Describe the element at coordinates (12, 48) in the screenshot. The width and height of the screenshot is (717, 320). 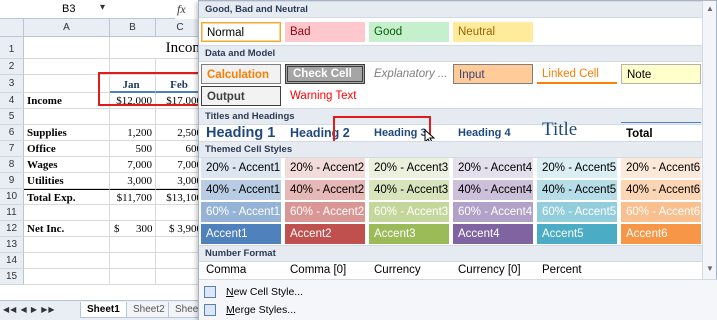
I see `row-header: 1` at that location.